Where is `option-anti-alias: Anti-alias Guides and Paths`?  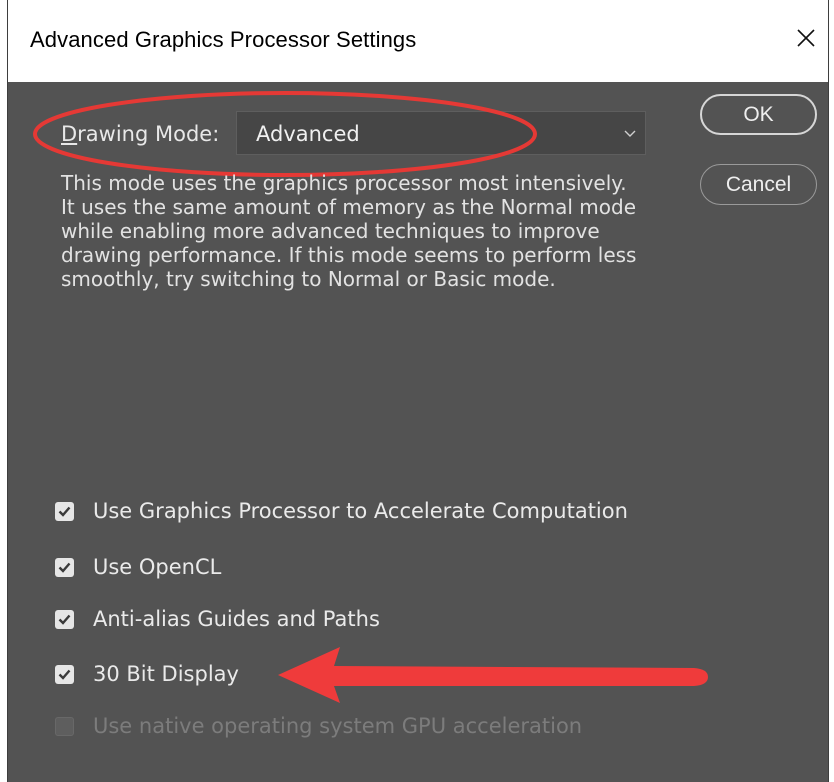
option-anti-alias: Anti-alias Guides and Paths is located at coordinates (217, 619).